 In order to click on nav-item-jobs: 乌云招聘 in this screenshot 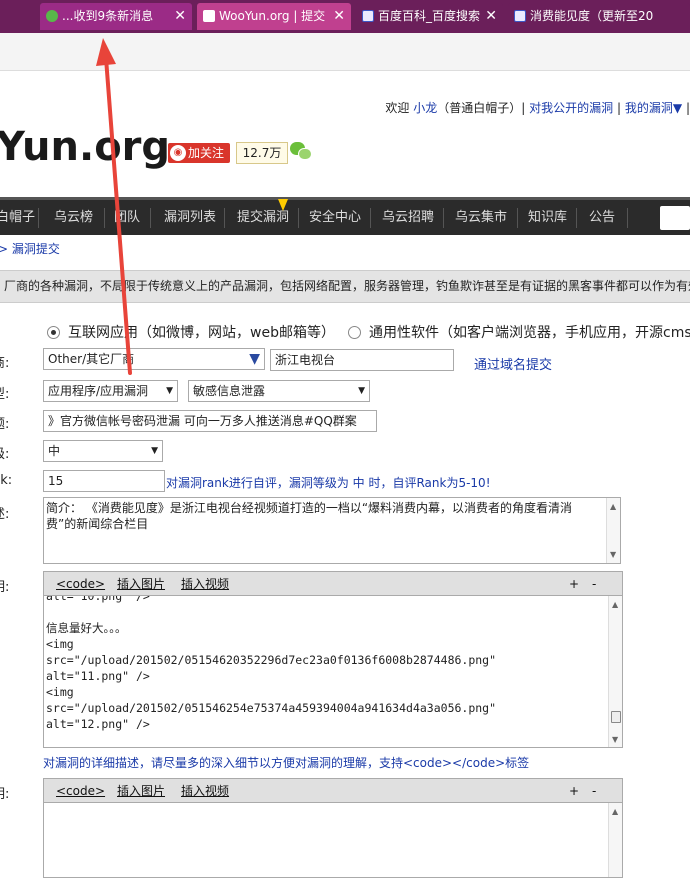, I will do `click(408, 217)`.